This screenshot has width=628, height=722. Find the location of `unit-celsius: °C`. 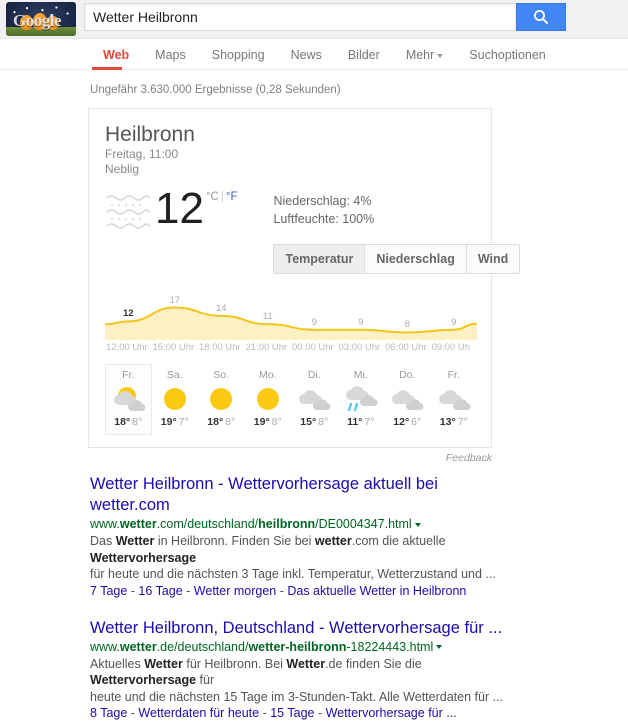

unit-celsius: °C is located at coordinates (212, 197).